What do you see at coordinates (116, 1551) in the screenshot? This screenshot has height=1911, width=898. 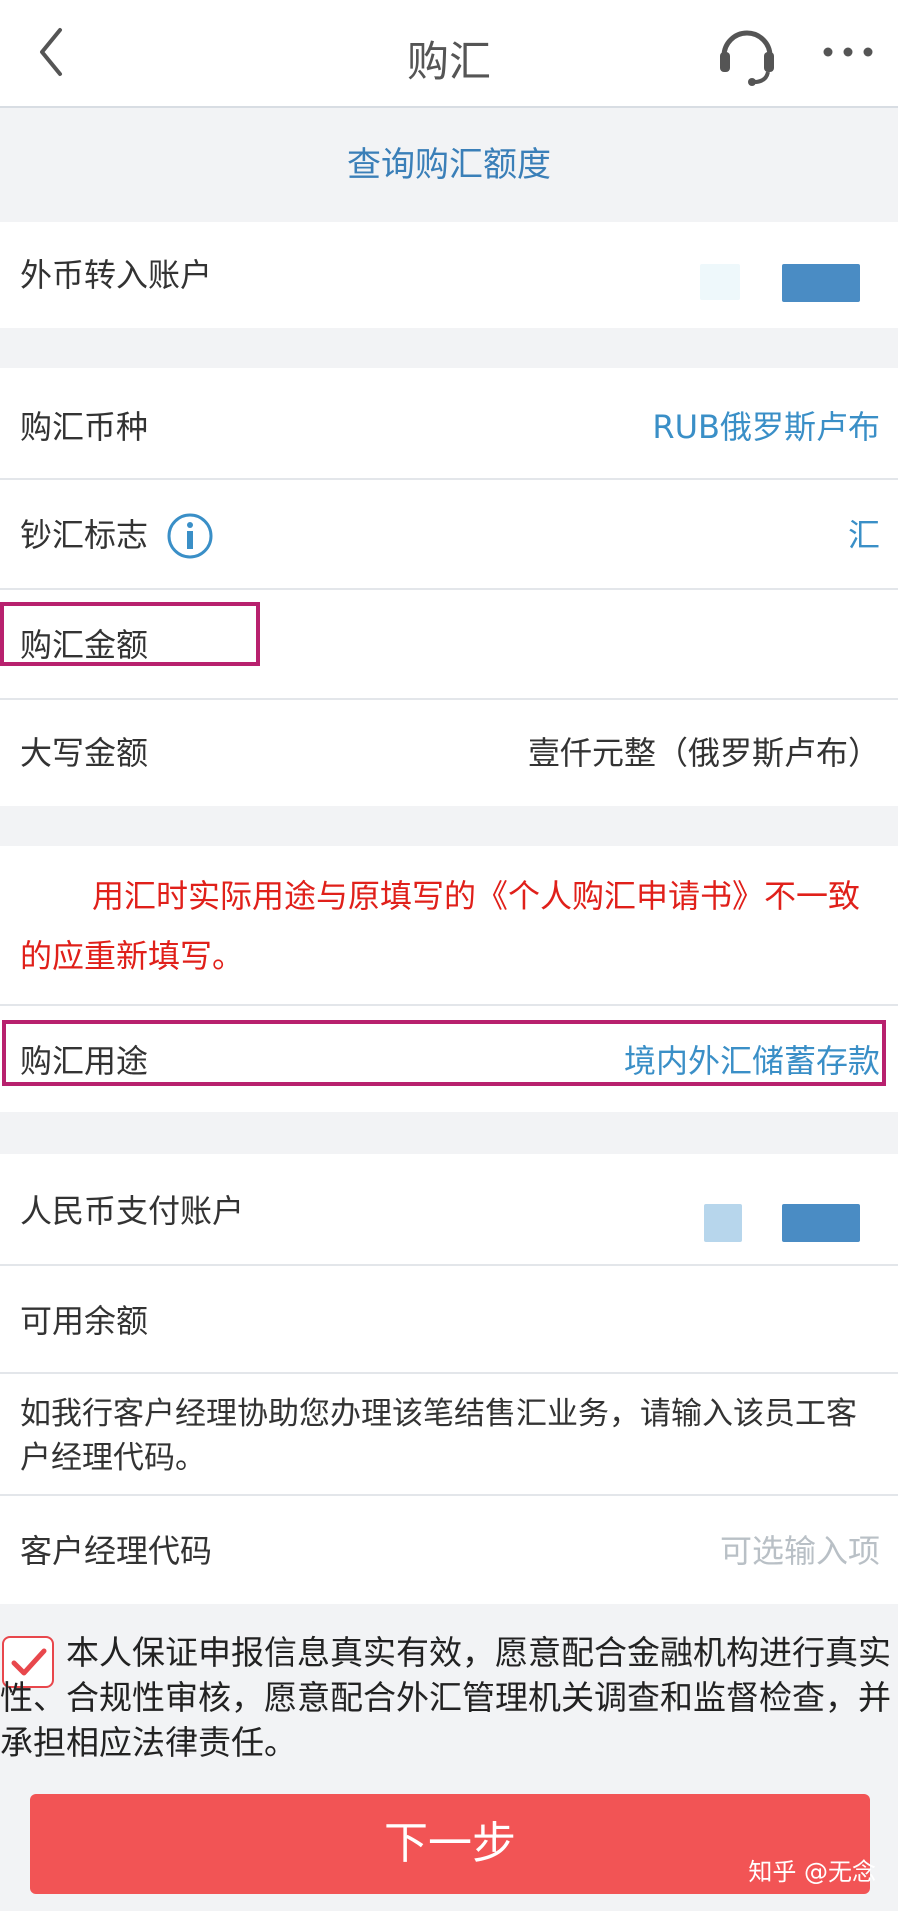 I see `manager-code-label: 客户经理代码` at bounding box center [116, 1551].